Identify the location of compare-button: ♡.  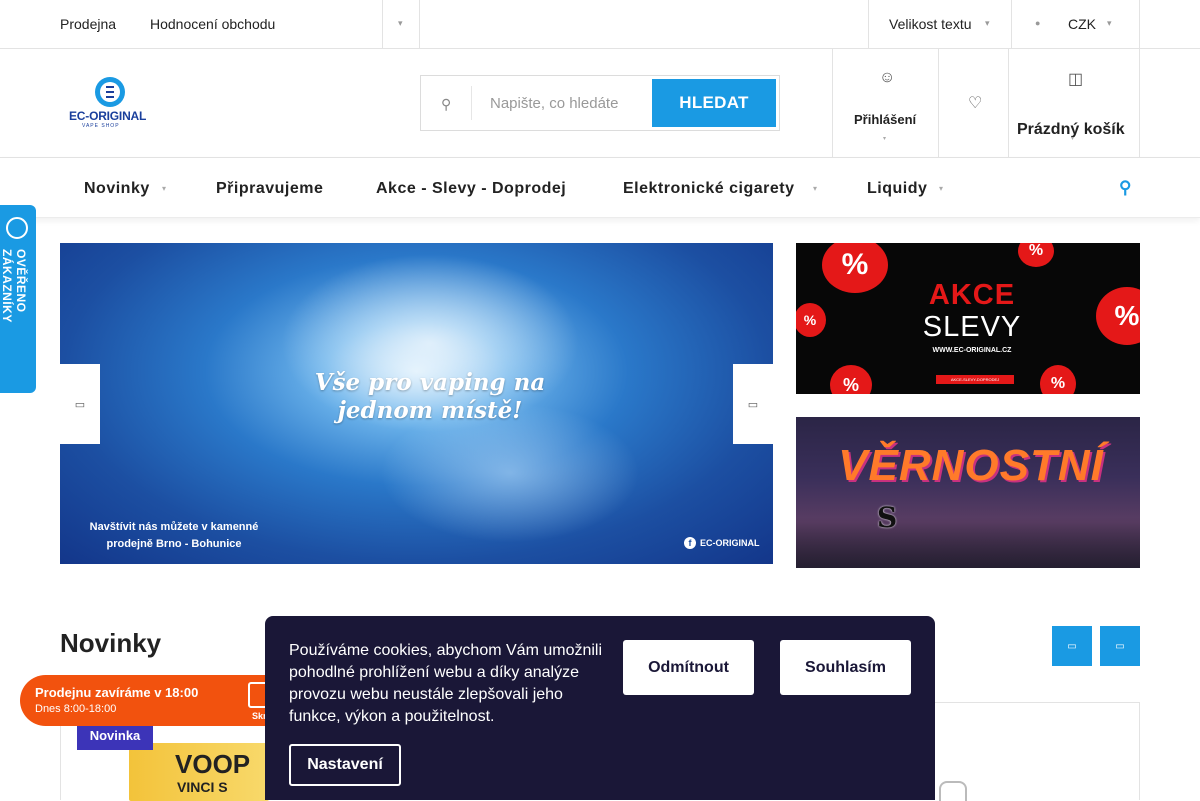
(973, 103).